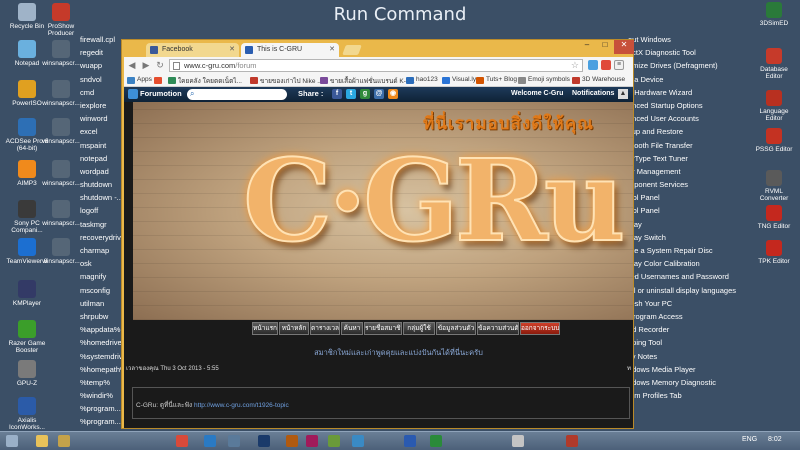 The width and height of the screenshot is (800, 450). What do you see at coordinates (774, 14) in the screenshot?
I see `desktop-icon: 3DSimED` at bounding box center [774, 14].